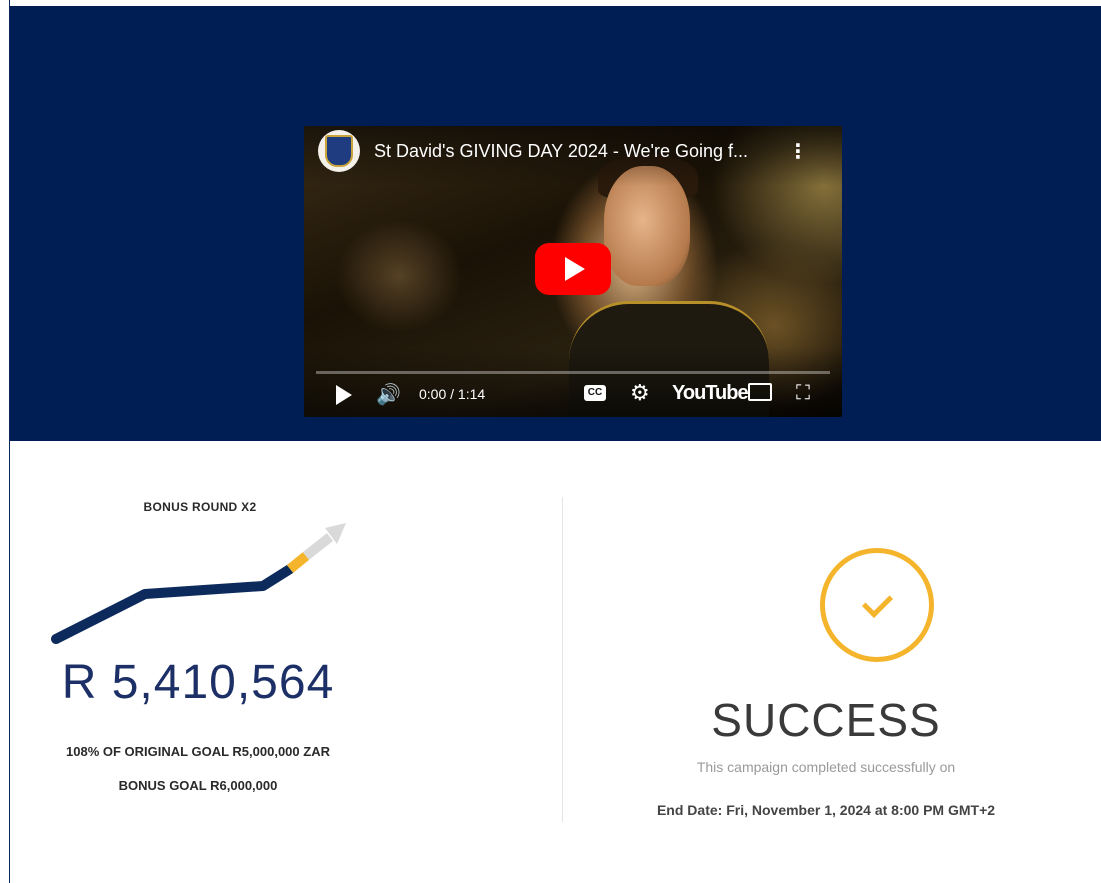 This screenshot has height=883, width=1101. I want to click on play-icon, so click(575, 269).